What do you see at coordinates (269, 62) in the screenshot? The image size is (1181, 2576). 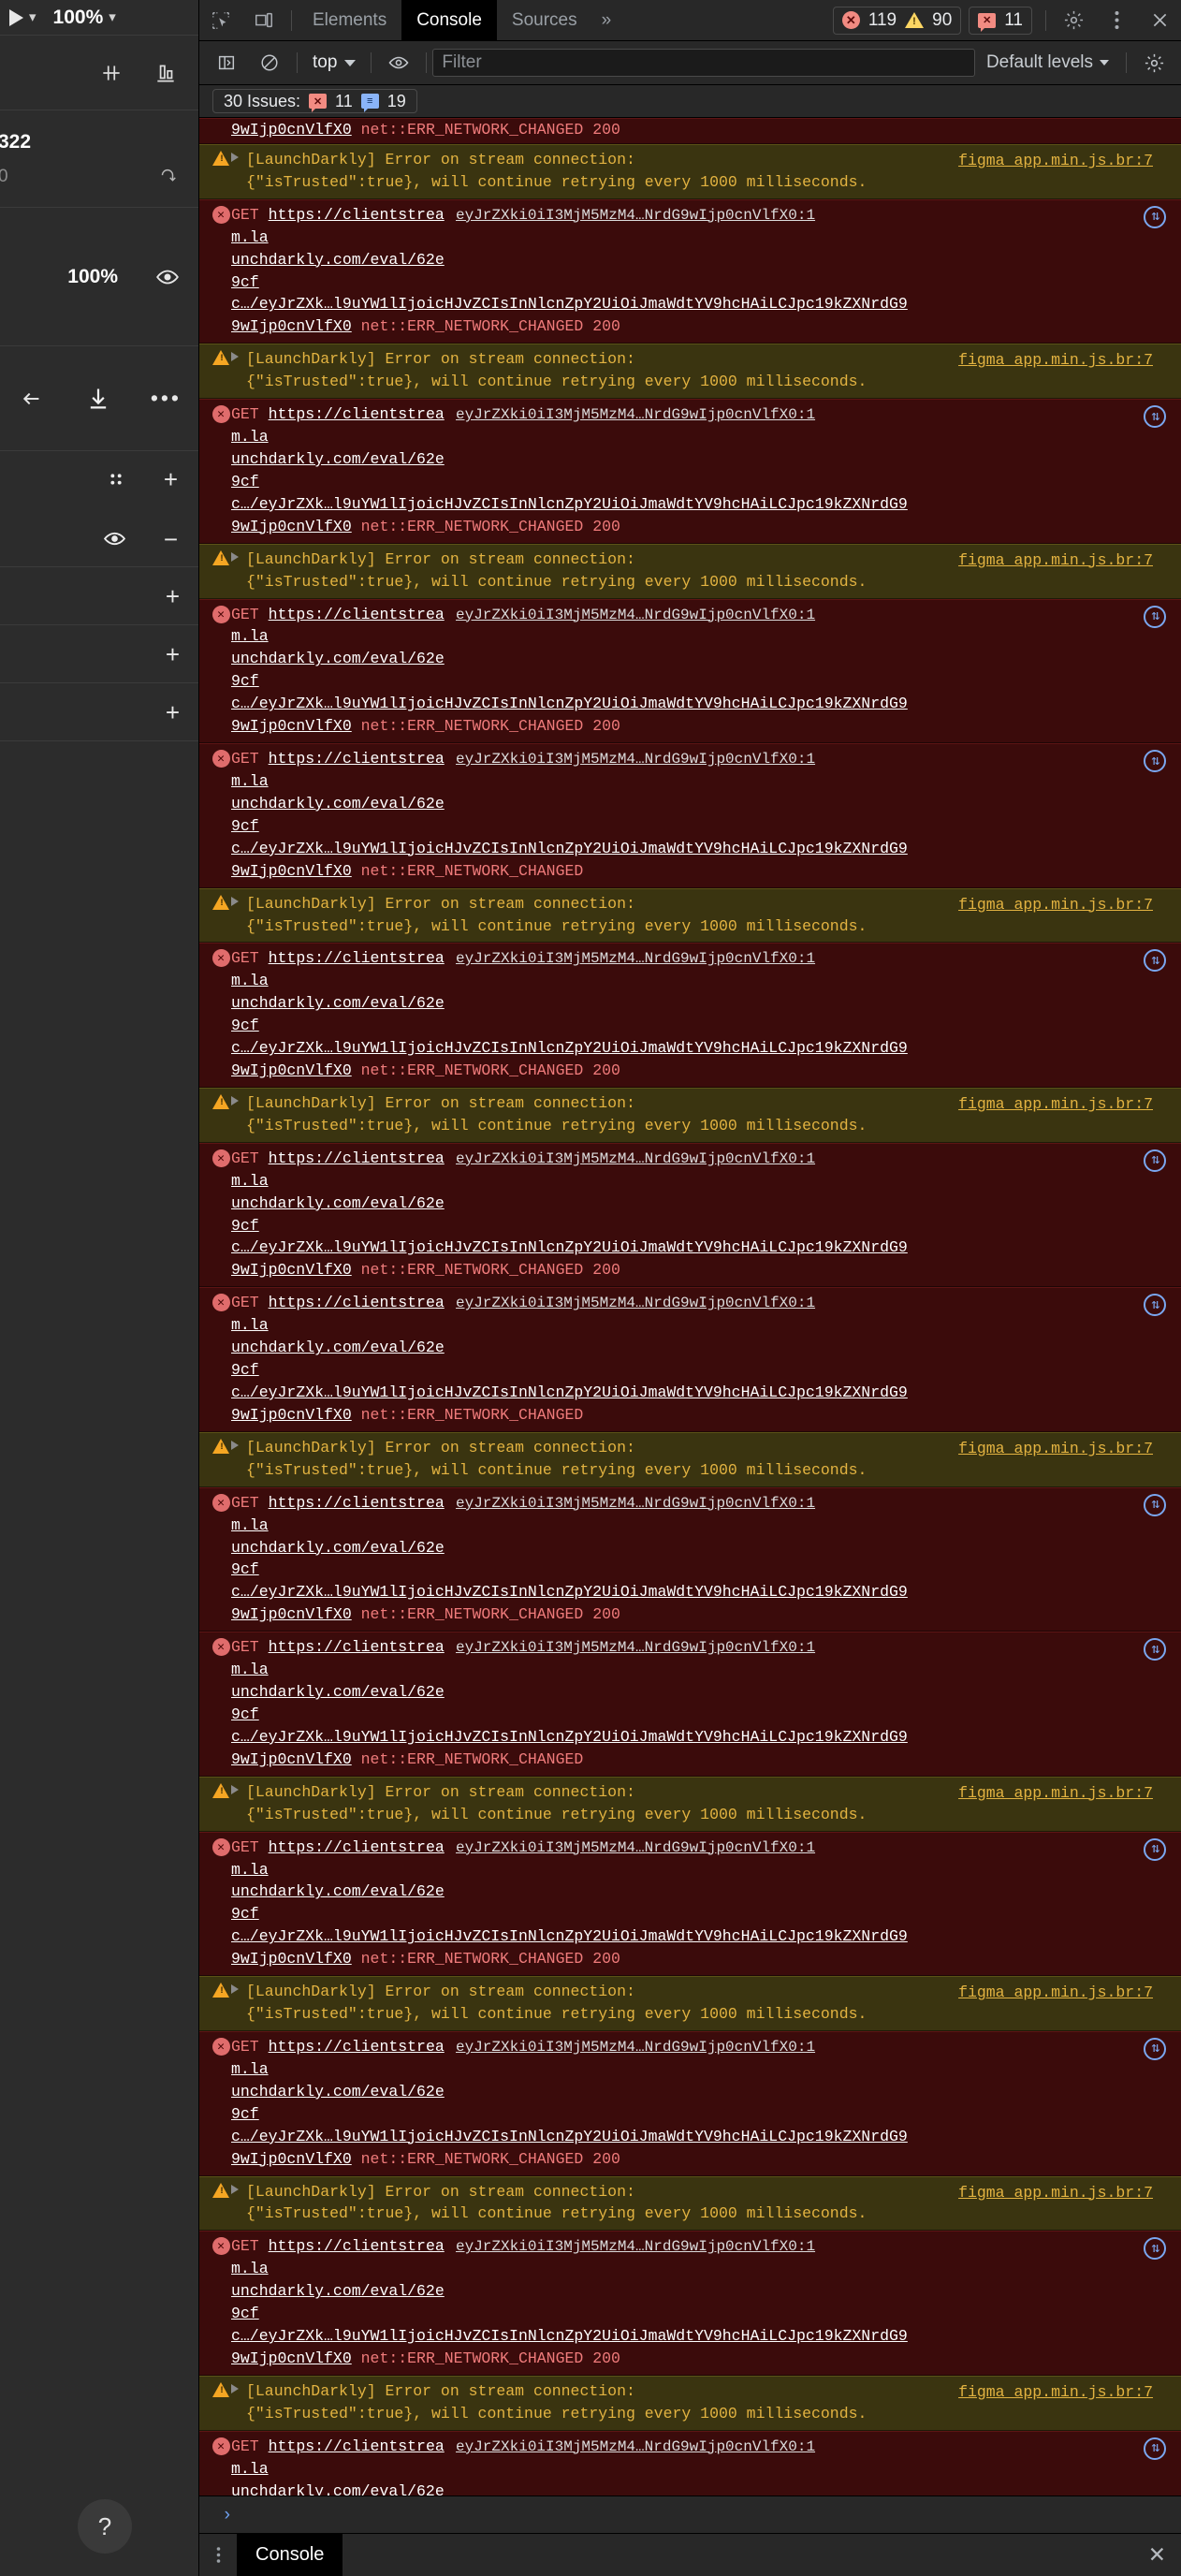 I see `clear-console-icon` at bounding box center [269, 62].